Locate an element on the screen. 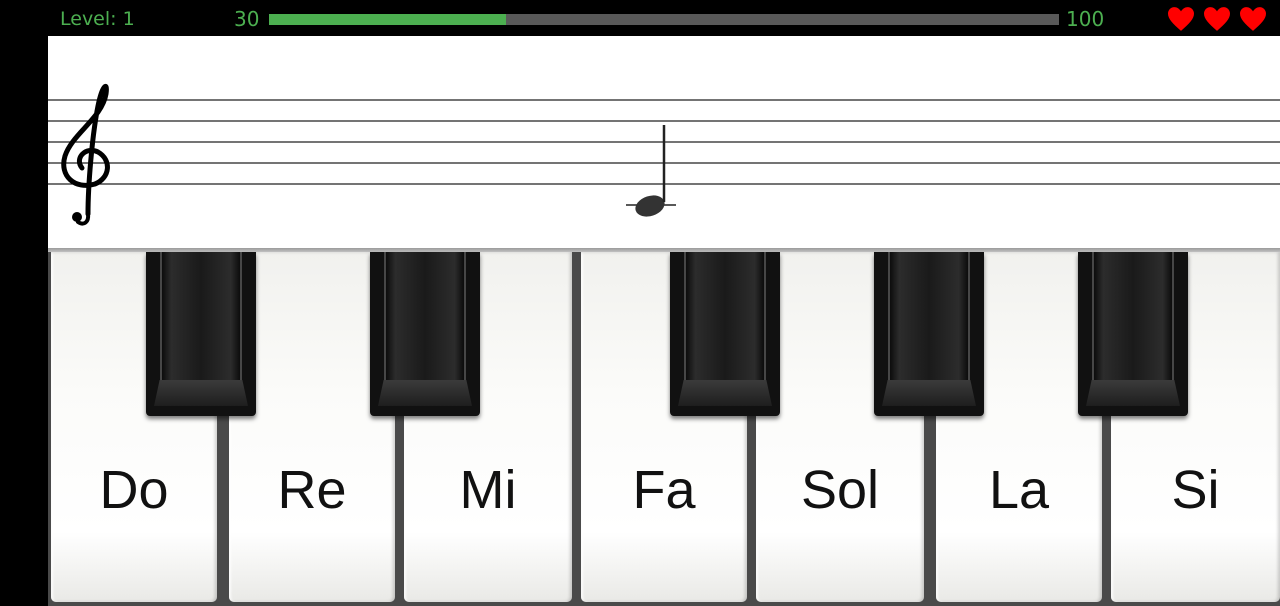 The height and width of the screenshot is (606, 1280). level-label: Level: 1 is located at coordinates (97, 19).